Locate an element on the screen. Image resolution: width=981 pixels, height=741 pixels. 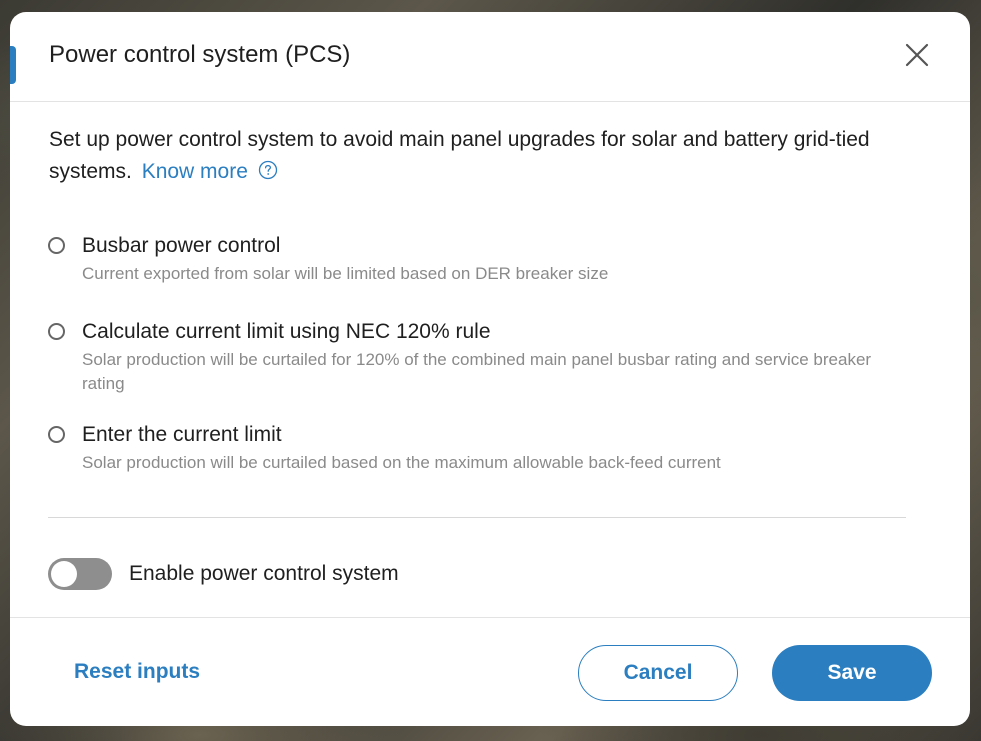
dialog-footer: Reset inputs Cancel Save is located at coordinates (490, 671).